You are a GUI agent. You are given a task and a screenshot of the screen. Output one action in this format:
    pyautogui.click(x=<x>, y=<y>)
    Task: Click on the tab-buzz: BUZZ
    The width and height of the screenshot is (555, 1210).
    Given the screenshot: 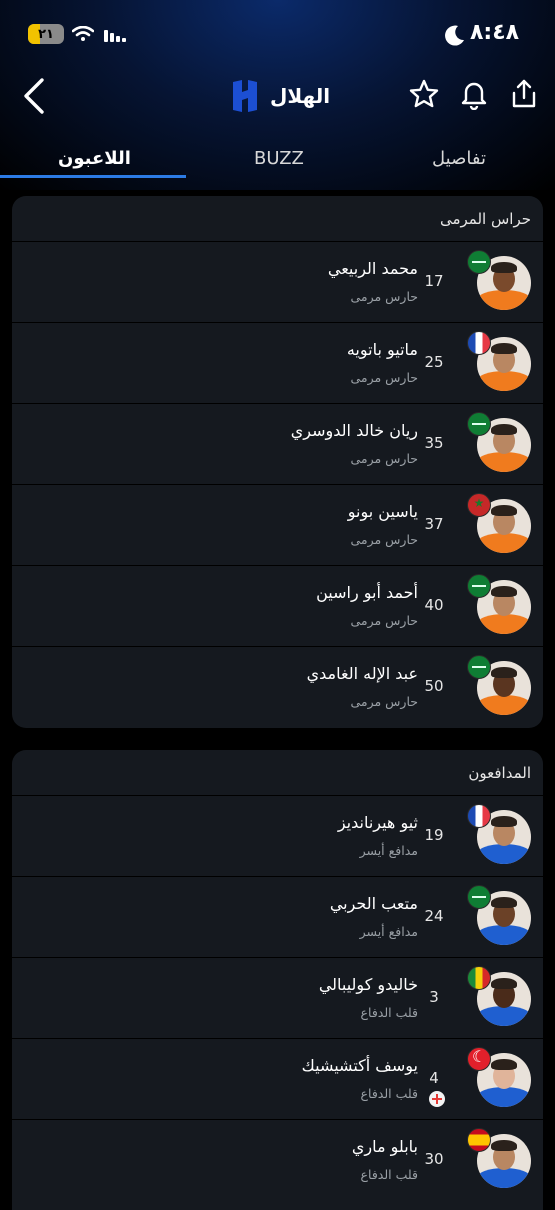 What is the action you would take?
    pyautogui.click(x=279, y=158)
    